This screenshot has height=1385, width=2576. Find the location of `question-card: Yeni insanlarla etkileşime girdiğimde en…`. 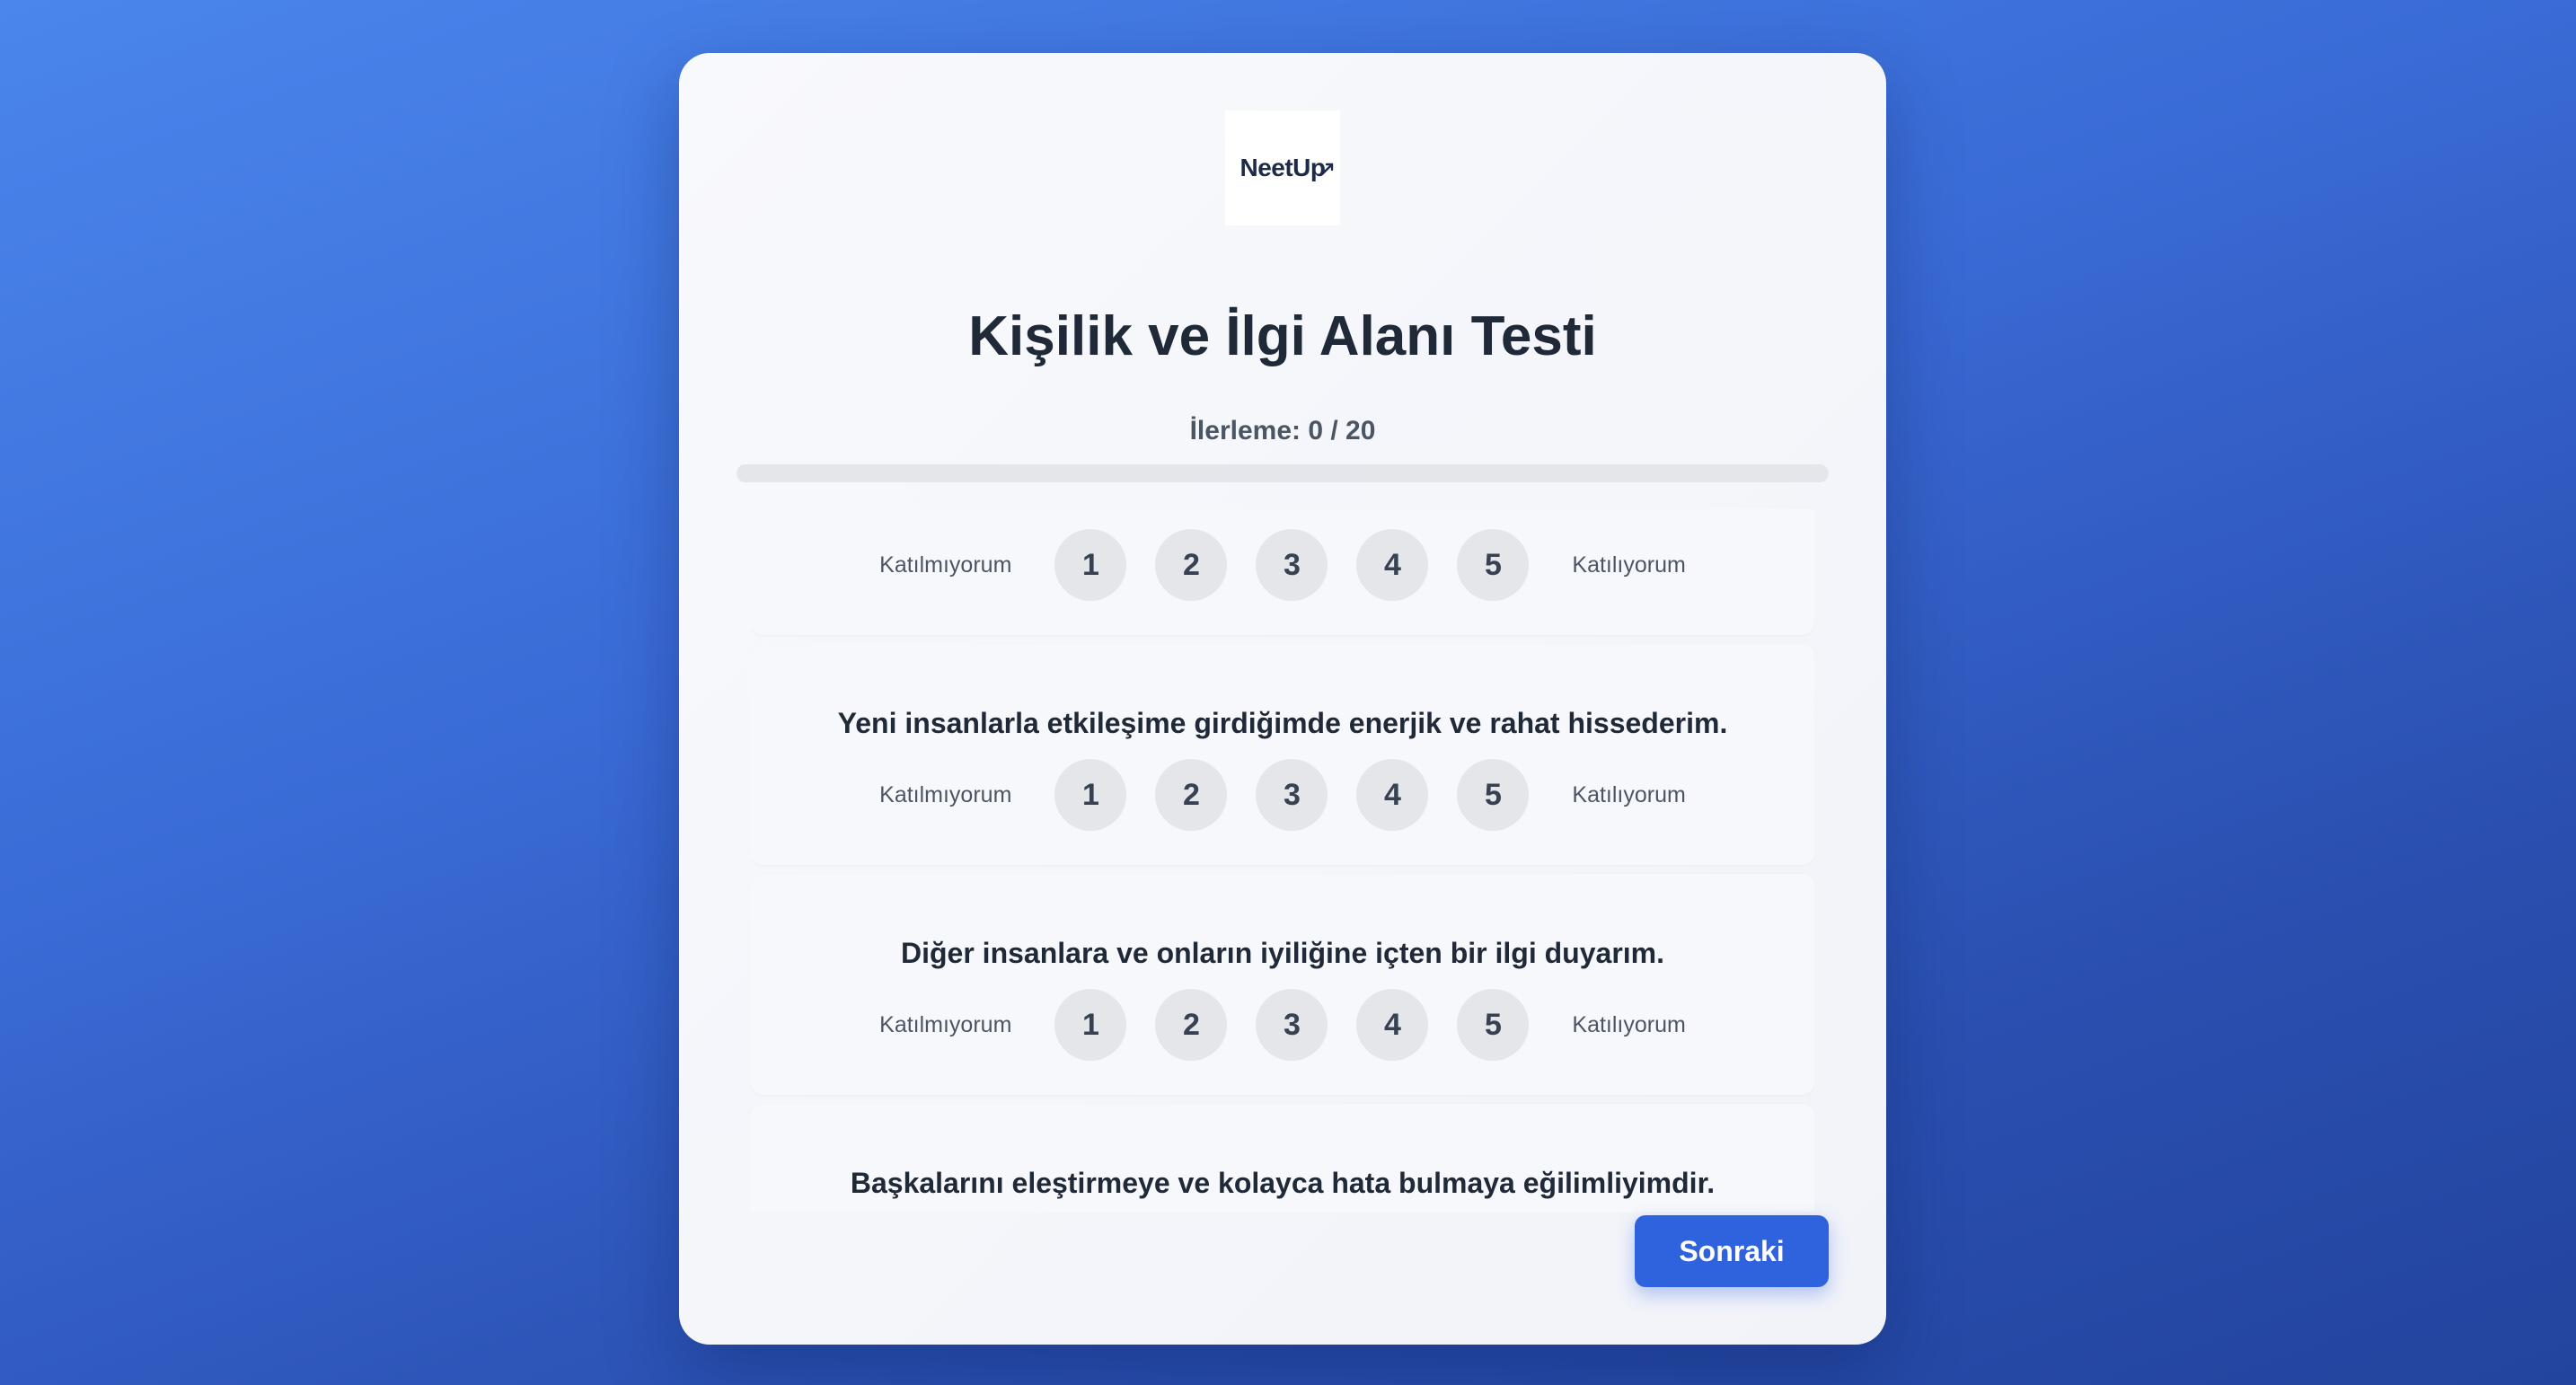

question-card: Yeni insanlarla etkileşime girdiğimde en… is located at coordinates (1282, 754).